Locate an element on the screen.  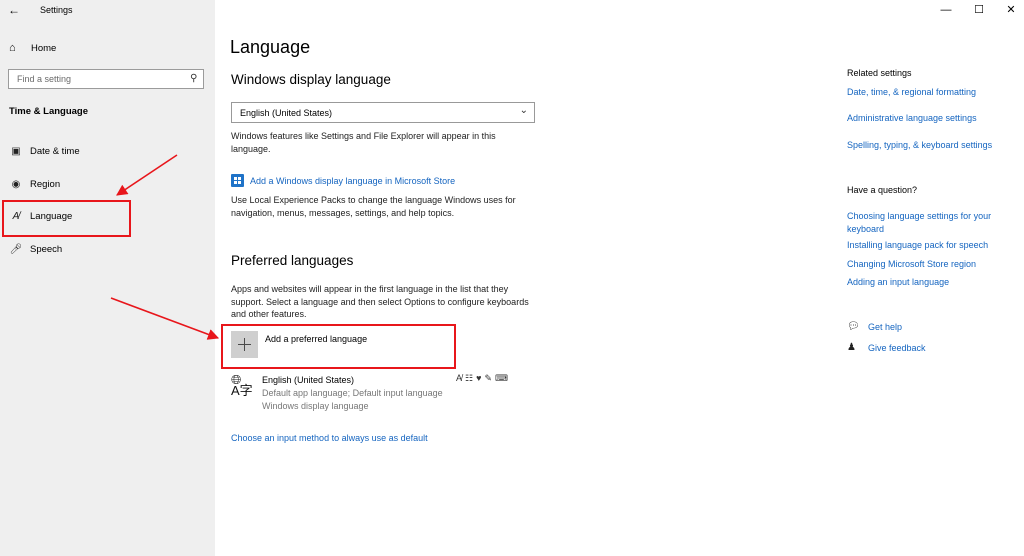
sidebar-item-date-time: ▣ Date & time is located at coordinates (44, 151).